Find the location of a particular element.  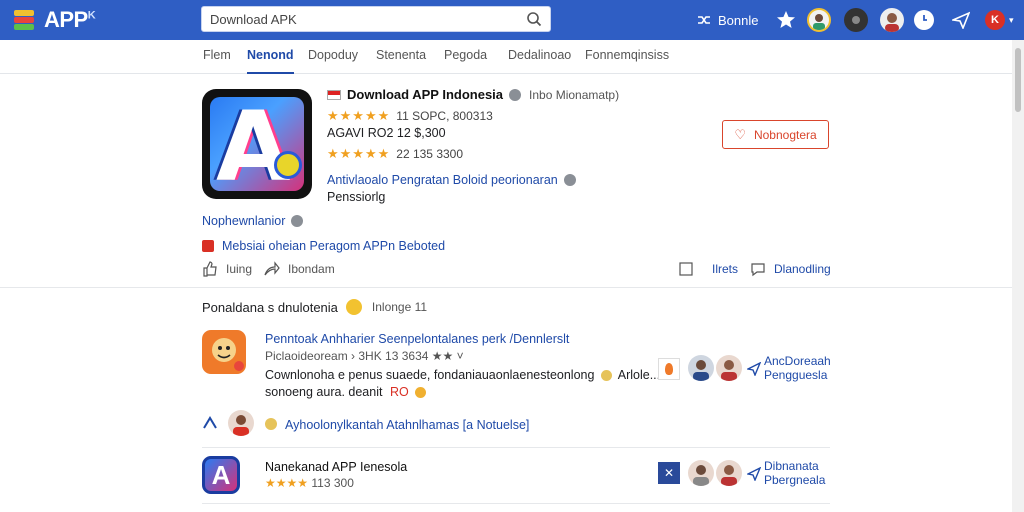

stack-logo-icon is located at coordinates (24, 20).